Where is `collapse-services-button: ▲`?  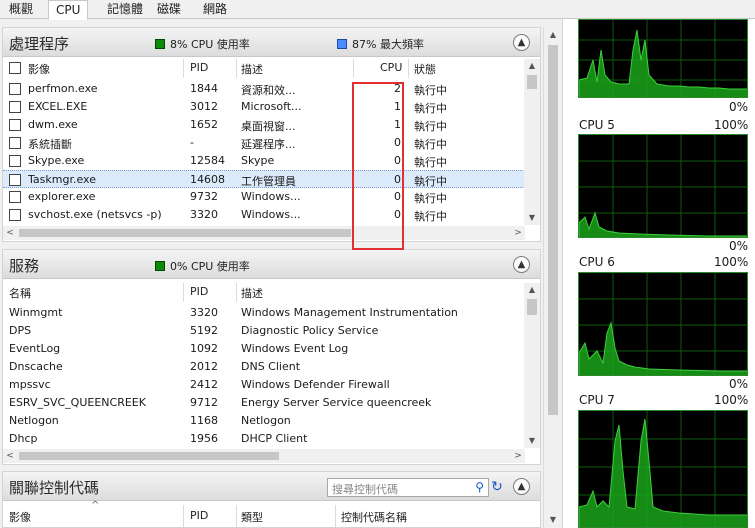
collapse-services-button: ▲ is located at coordinates (521, 264).